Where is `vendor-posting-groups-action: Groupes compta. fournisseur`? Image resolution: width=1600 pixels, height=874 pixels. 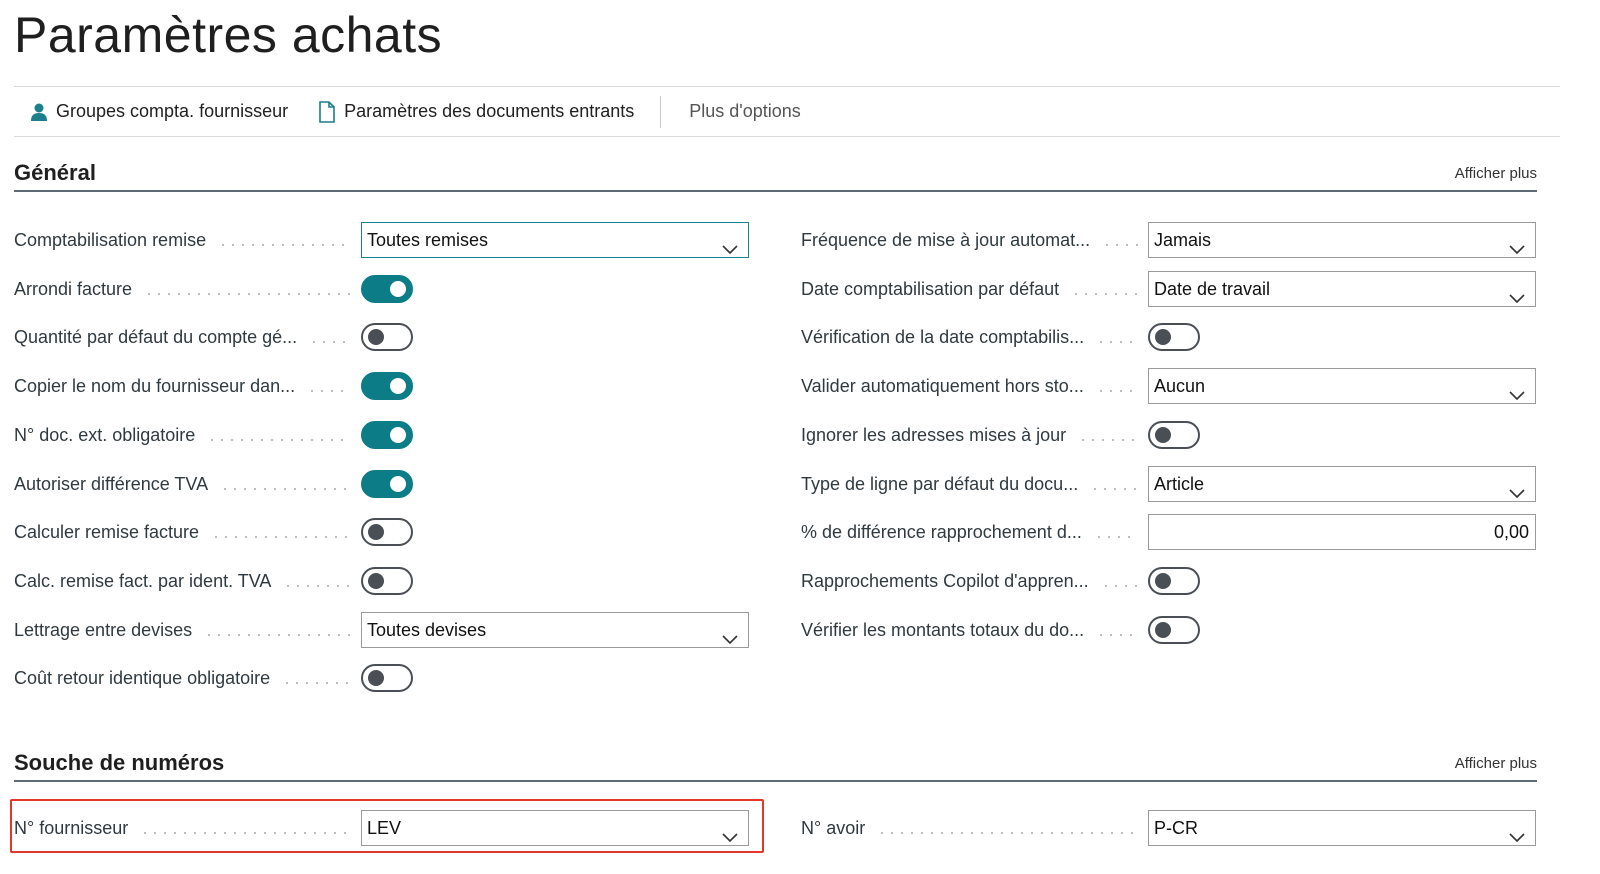
vendor-posting-groups-action: Groupes compta. fournisseur is located at coordinates (159, 111).